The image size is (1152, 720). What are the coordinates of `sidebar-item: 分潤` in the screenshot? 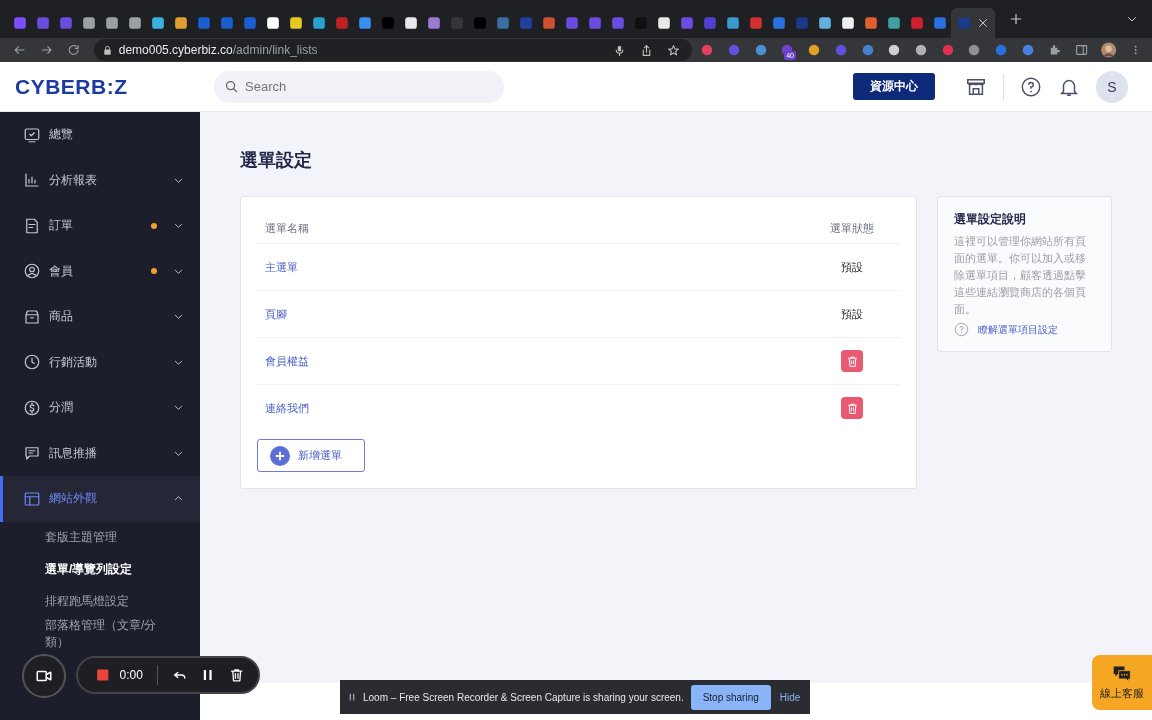 It's located at (100, 408).